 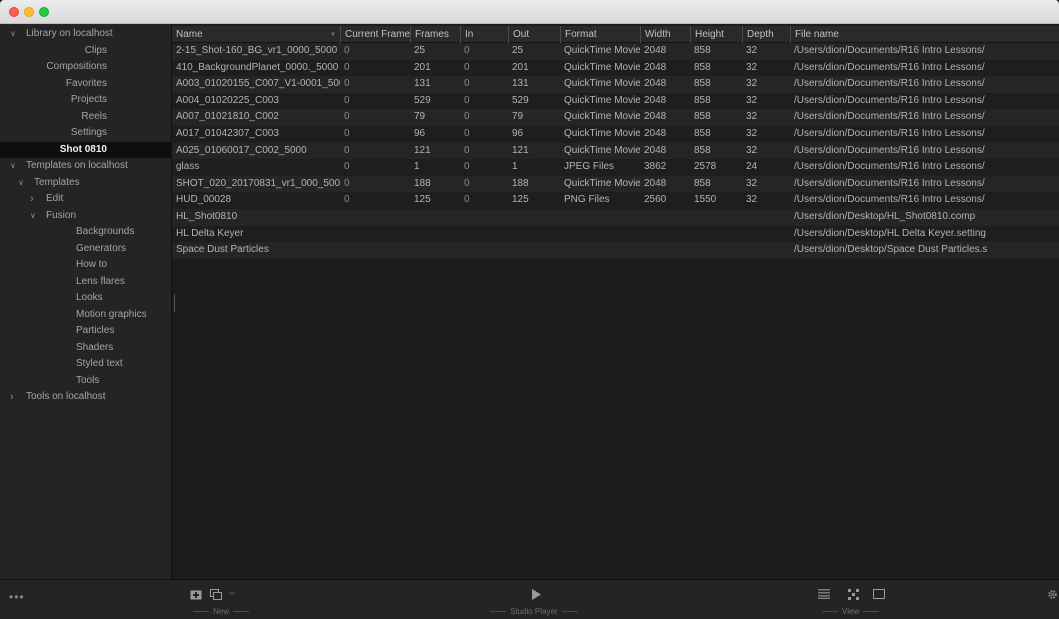 I want to click on sidebar-item-label: Settings, so click(x=88, y=132).